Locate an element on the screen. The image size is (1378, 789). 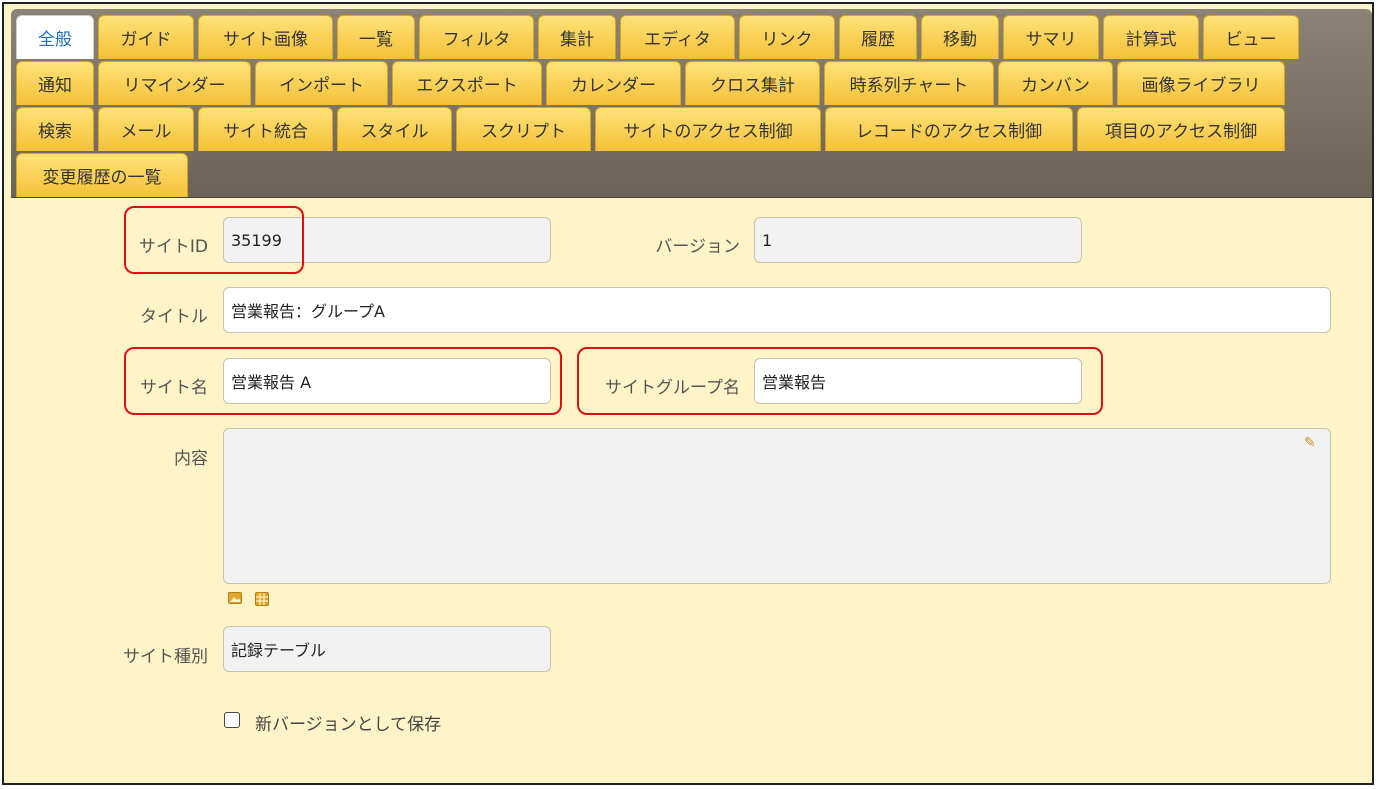
site-id-label: サイトID is located at coordinates (173, 247).